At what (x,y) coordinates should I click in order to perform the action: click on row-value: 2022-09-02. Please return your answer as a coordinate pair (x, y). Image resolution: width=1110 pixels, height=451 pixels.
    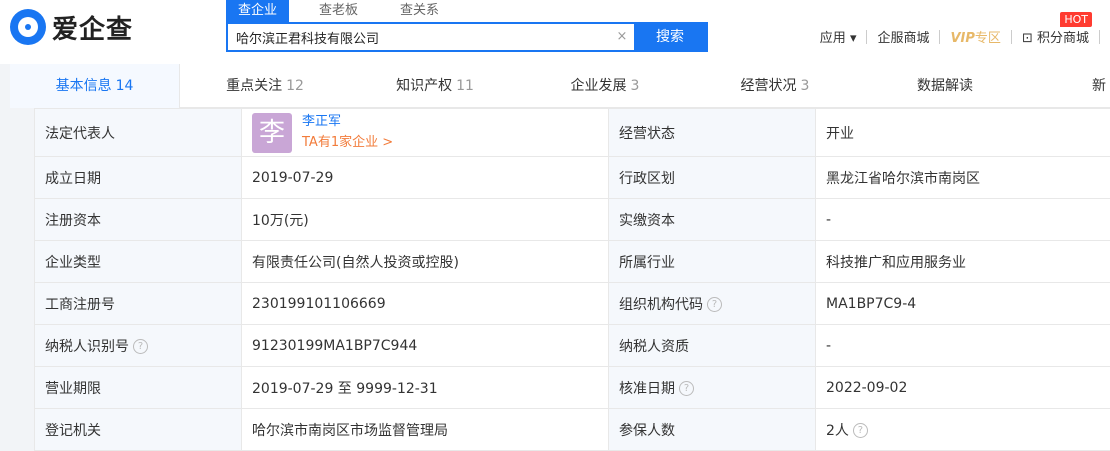
    Looking at the image, I should click on (963, 388).